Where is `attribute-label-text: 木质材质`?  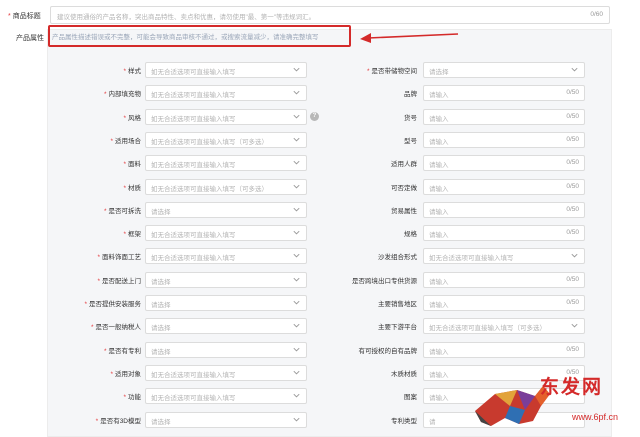
attribute-label-text: 木质材质 is located at coordinates (404, 374).